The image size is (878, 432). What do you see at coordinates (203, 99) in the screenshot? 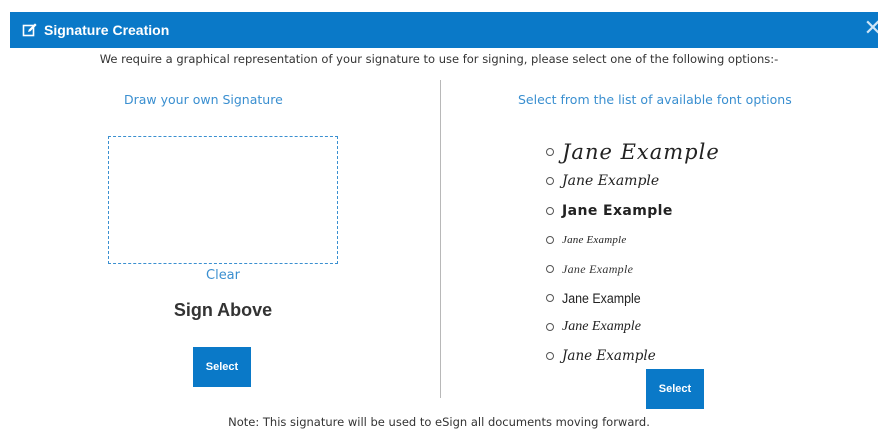
I see `draw-signature-heading: Draw your own Signature` at bounding box center [203, 99].